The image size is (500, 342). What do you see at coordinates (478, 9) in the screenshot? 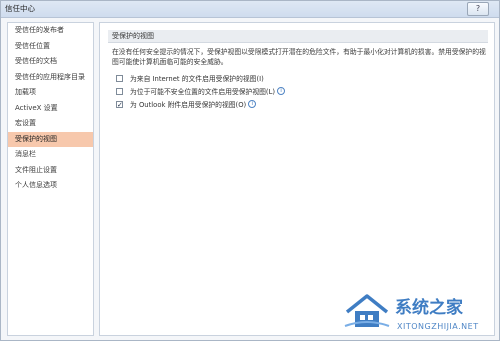
I see `help-button: ?` at bounding box center [478, 9].